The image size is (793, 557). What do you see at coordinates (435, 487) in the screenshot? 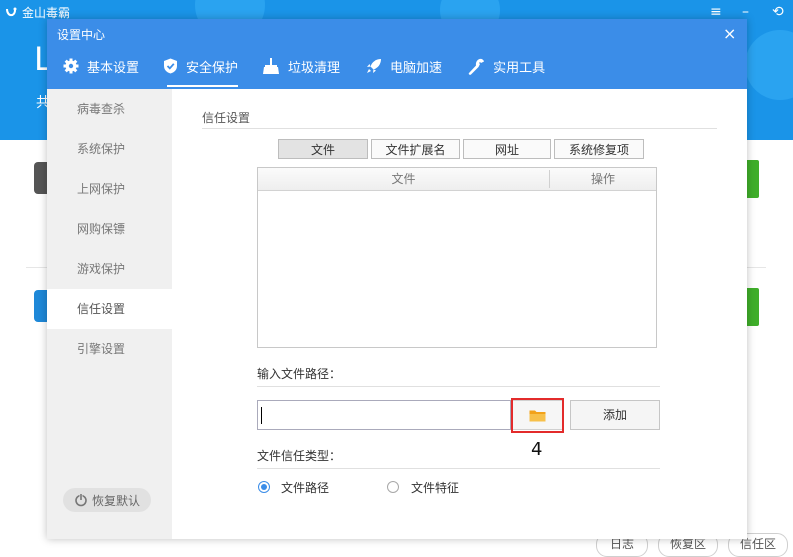
I see `radio-file-signature-label: 文件特征` at bounding box center [435, 487].